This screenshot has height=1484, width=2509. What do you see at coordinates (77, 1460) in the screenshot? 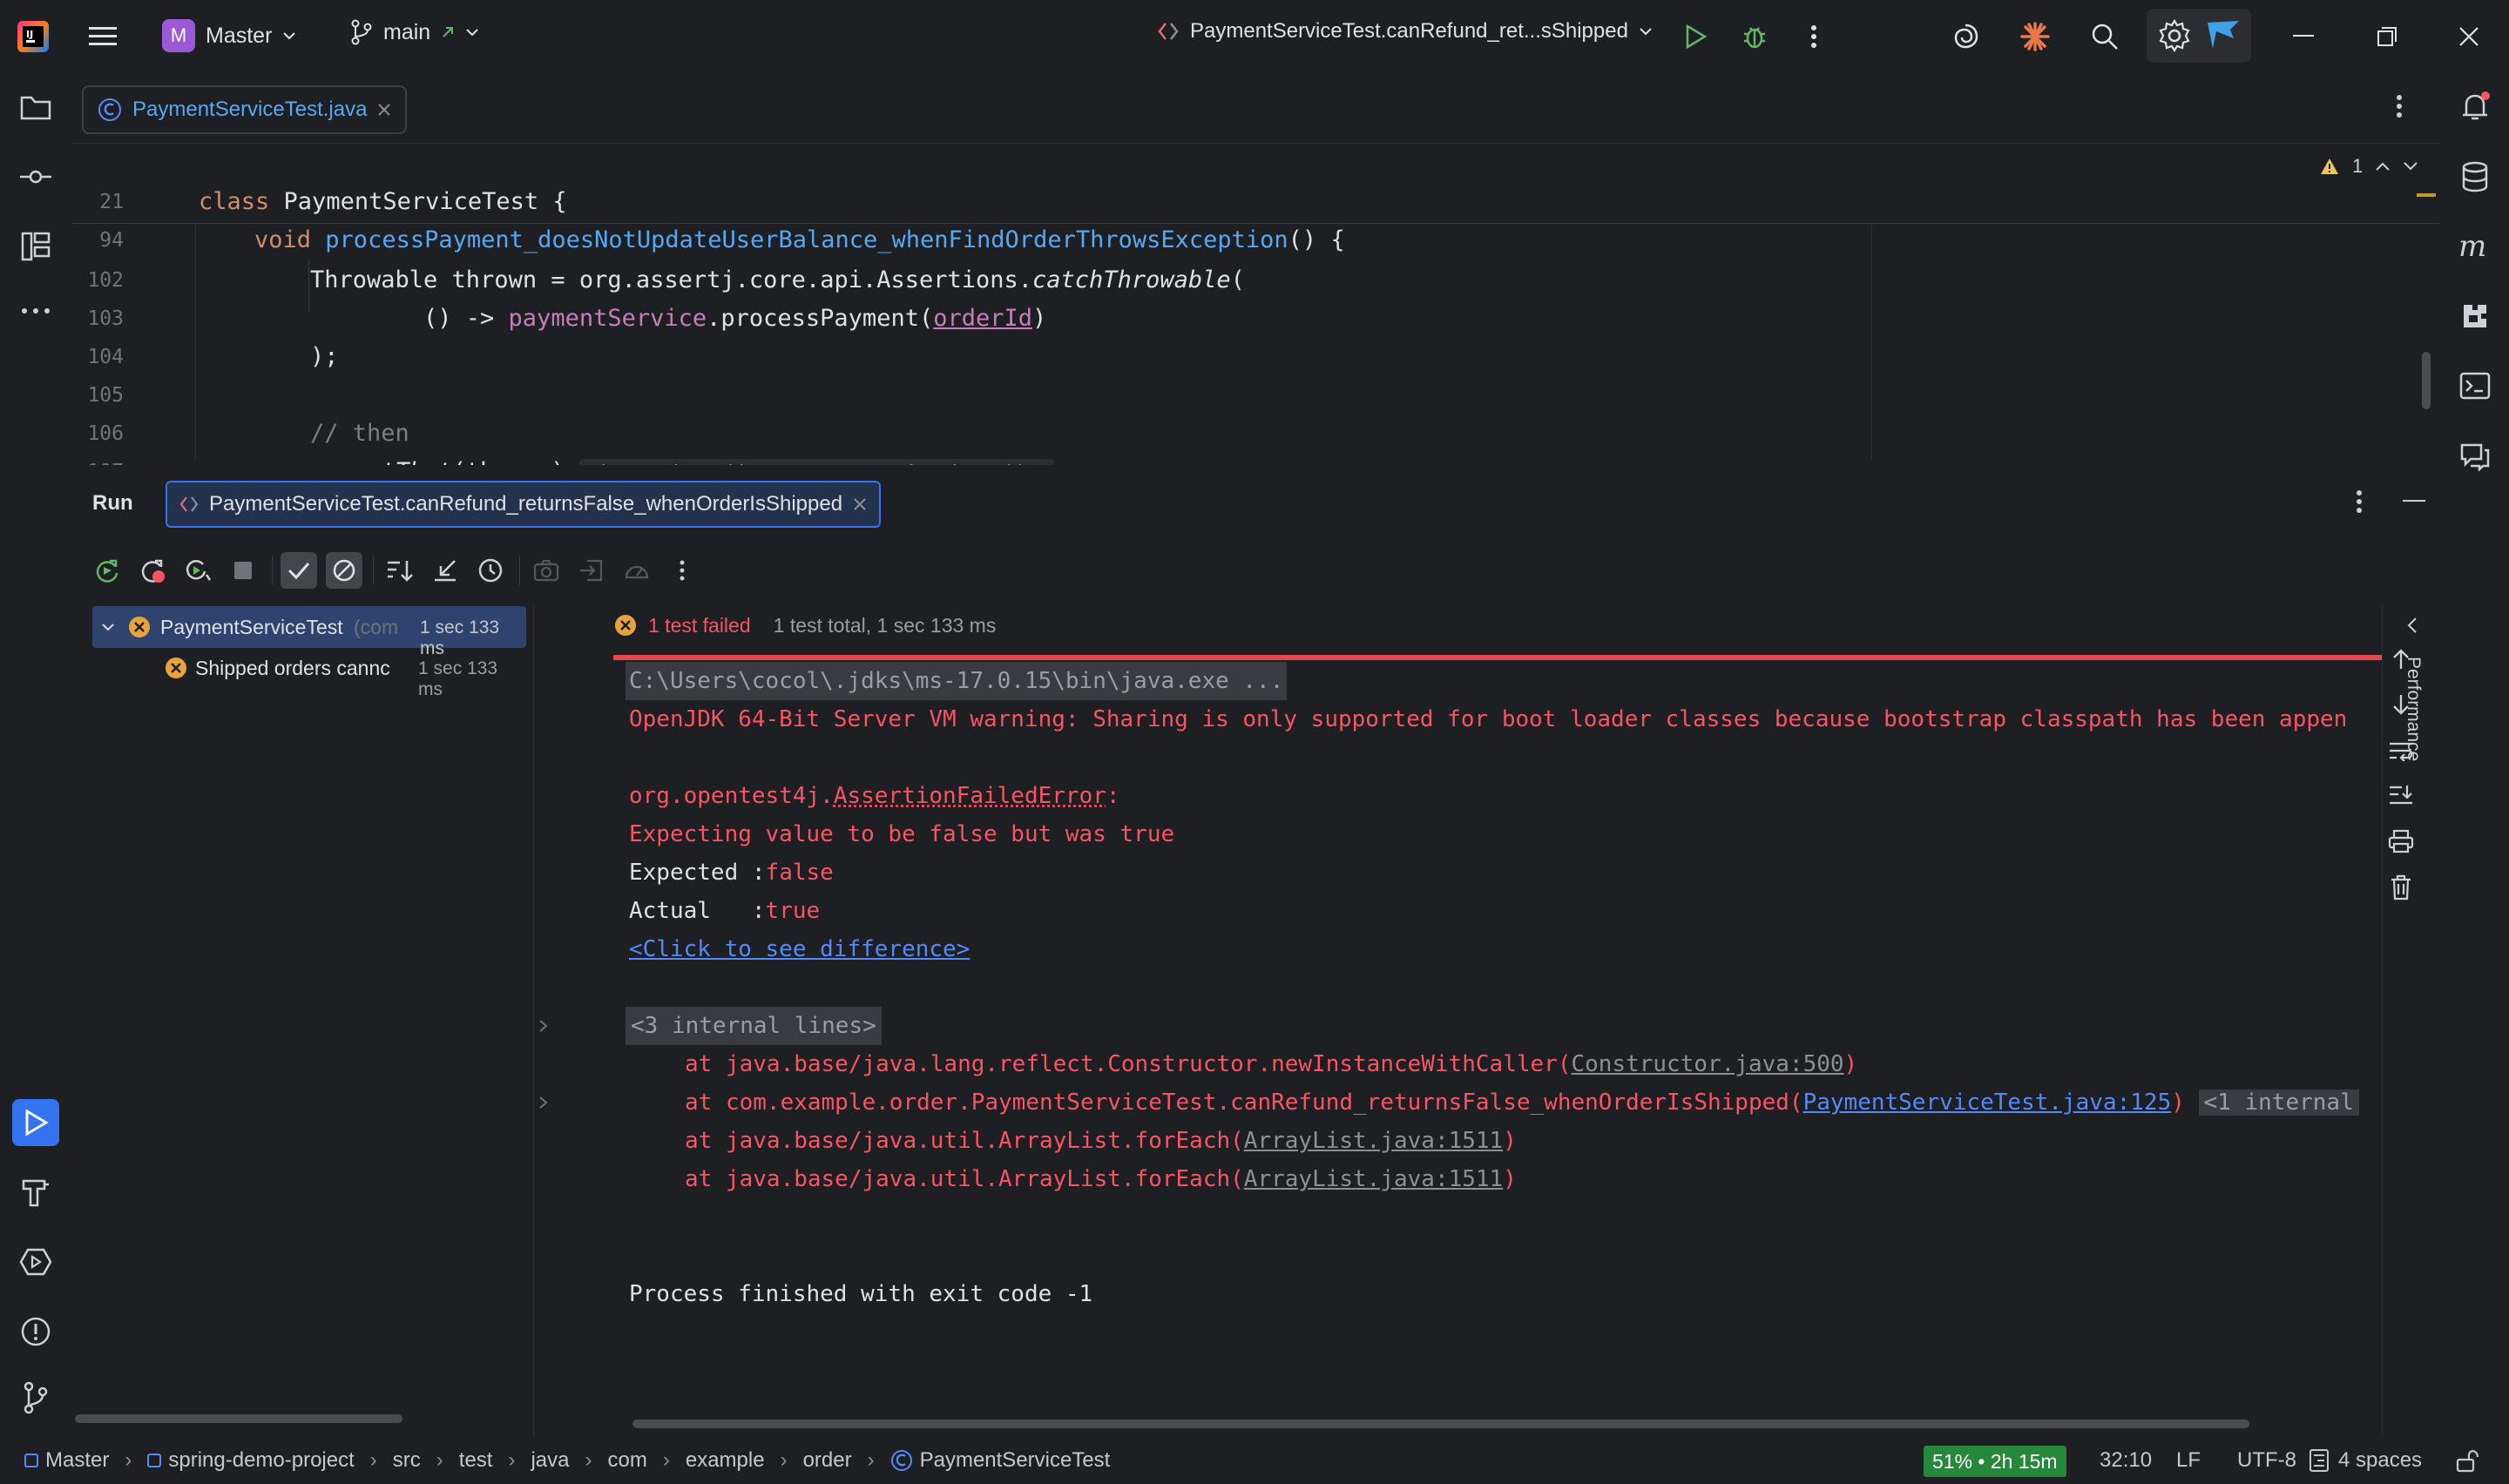
I see `breadcrumb-item: Master` at bounding box center [77, 1460].